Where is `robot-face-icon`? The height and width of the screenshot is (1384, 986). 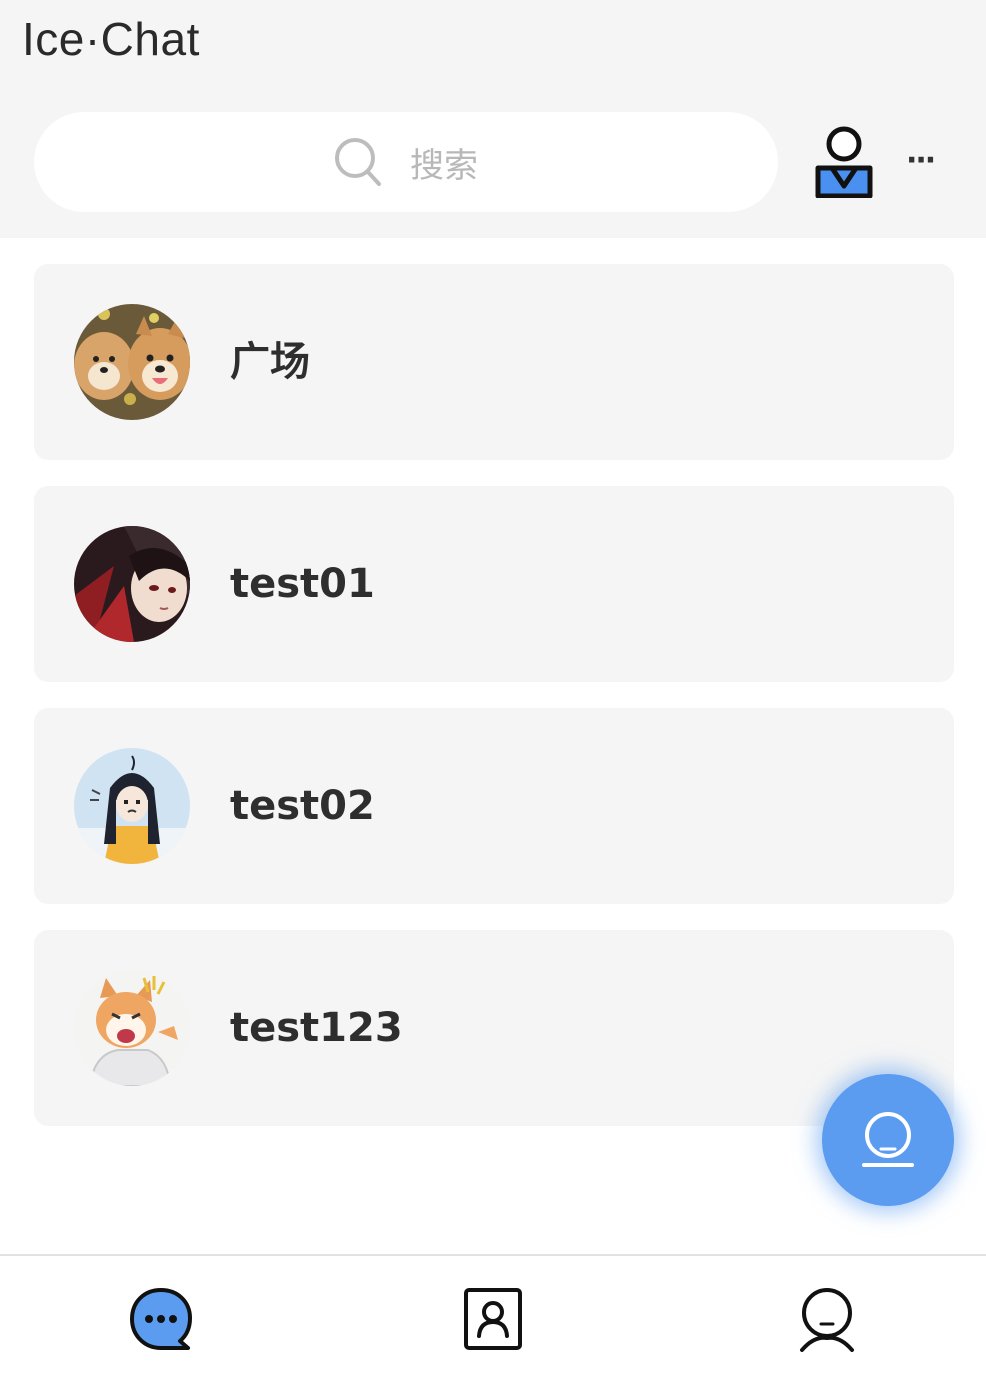 robot-face-icon is located at coordinates (888, 1139).